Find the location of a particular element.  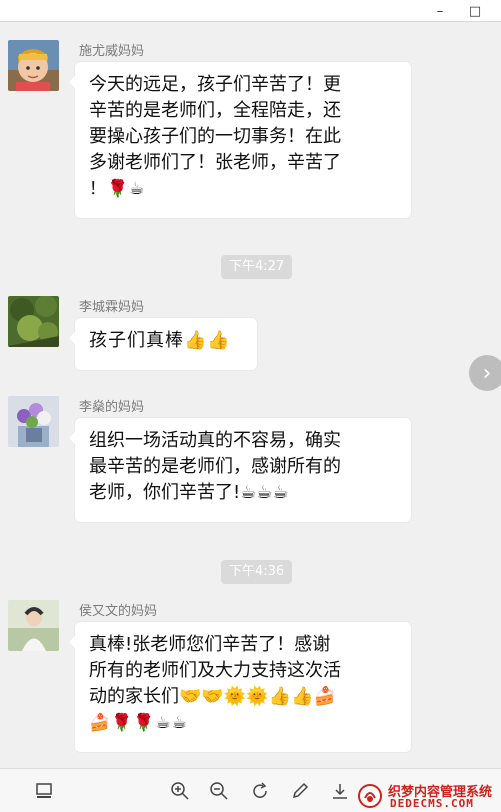

message-line: 辛苦的是老师们，全程陪走，还 is located at coordinates (215, 110).